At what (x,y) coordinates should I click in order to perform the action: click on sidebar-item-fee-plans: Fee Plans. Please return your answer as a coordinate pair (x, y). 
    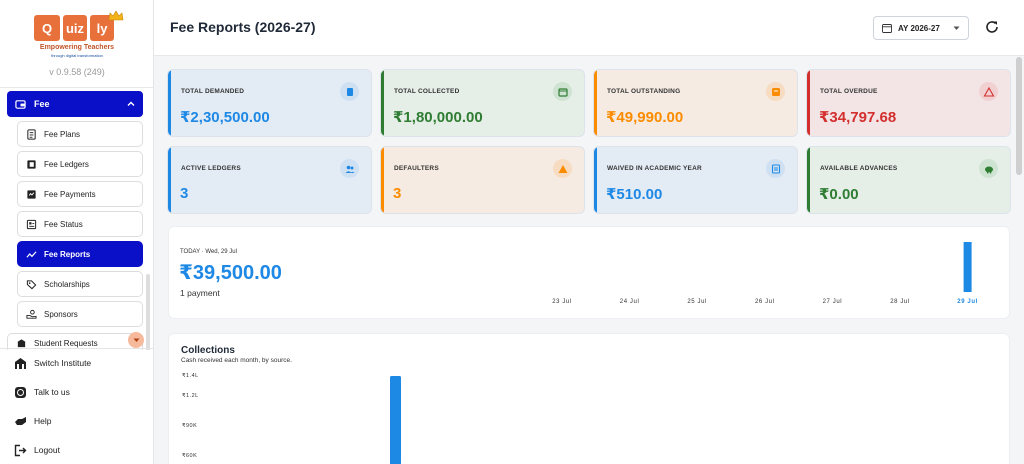
    Looking at the image, I should click on (80, 134).